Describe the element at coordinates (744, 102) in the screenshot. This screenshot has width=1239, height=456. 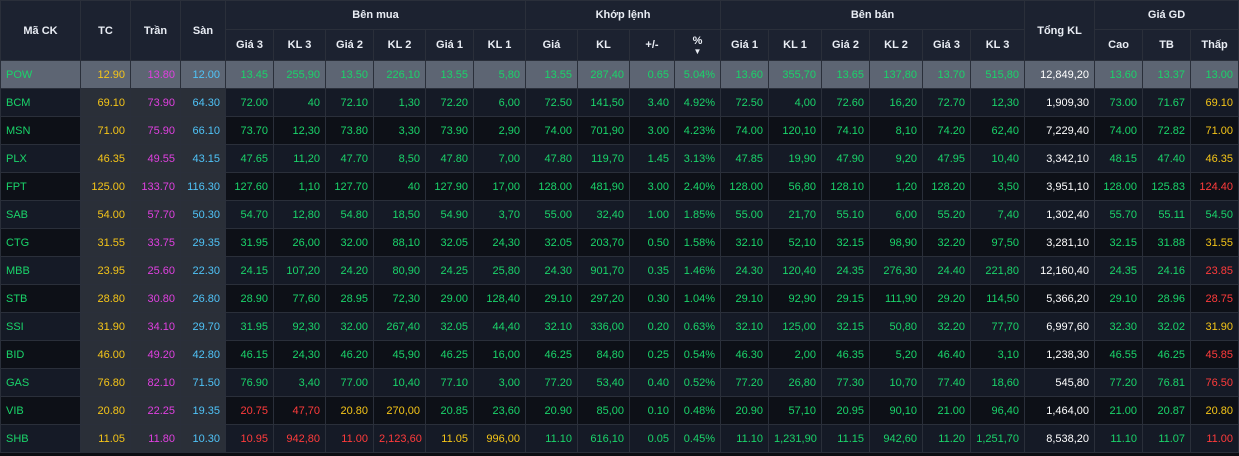
I see `ask-price-1: 72.50` at that location.